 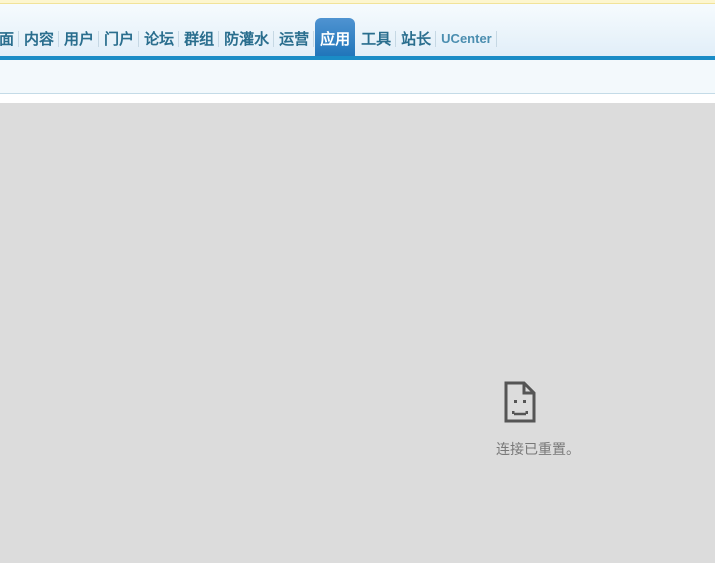 What do you see at coordinates (538, 450) in the screenshot?
I see `error-message: 连接已重置。` at bounding box center [538, 450].